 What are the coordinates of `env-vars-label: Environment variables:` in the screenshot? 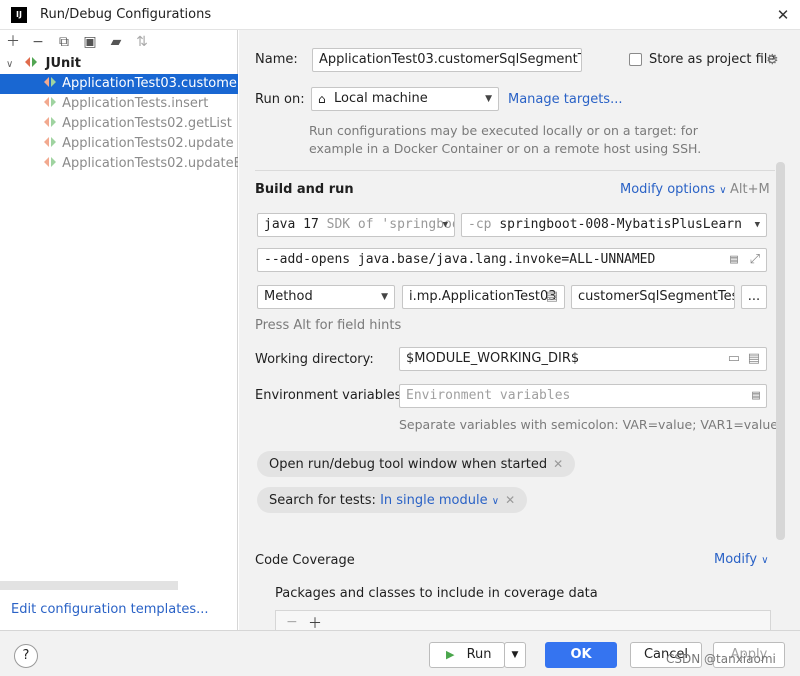 It's located at (330, 395).